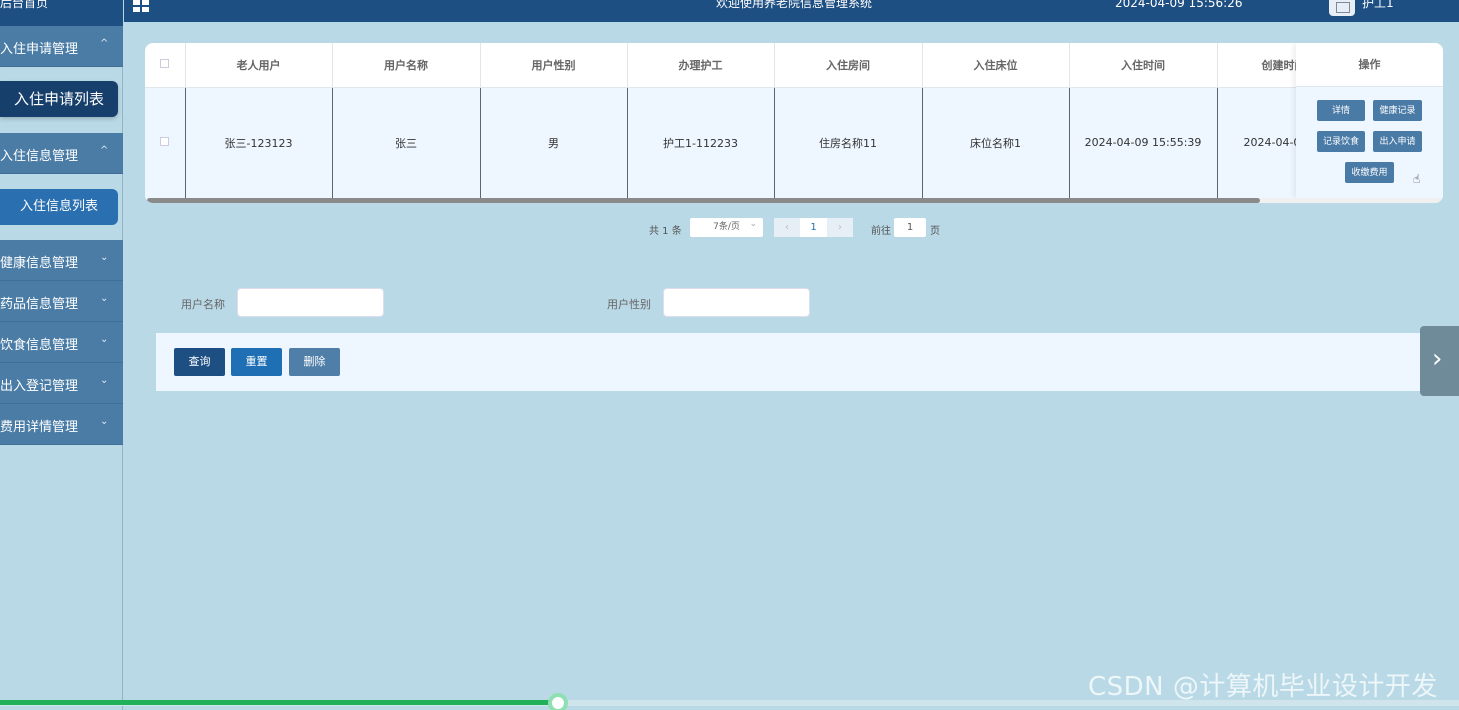 The image size is (1459, 710). I want to click on operations-column: 操作 详情 健康记录 记录饮食 出入申请 收缴费用, so click(1369, 120).